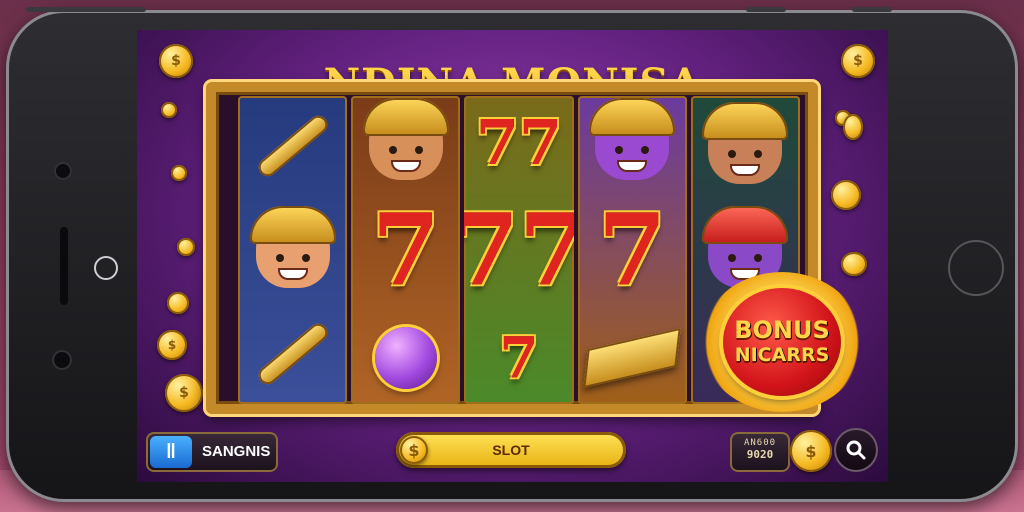 This screenshot has height=512, width=1024. I want to click on speaker-grille, so click(64, 266).